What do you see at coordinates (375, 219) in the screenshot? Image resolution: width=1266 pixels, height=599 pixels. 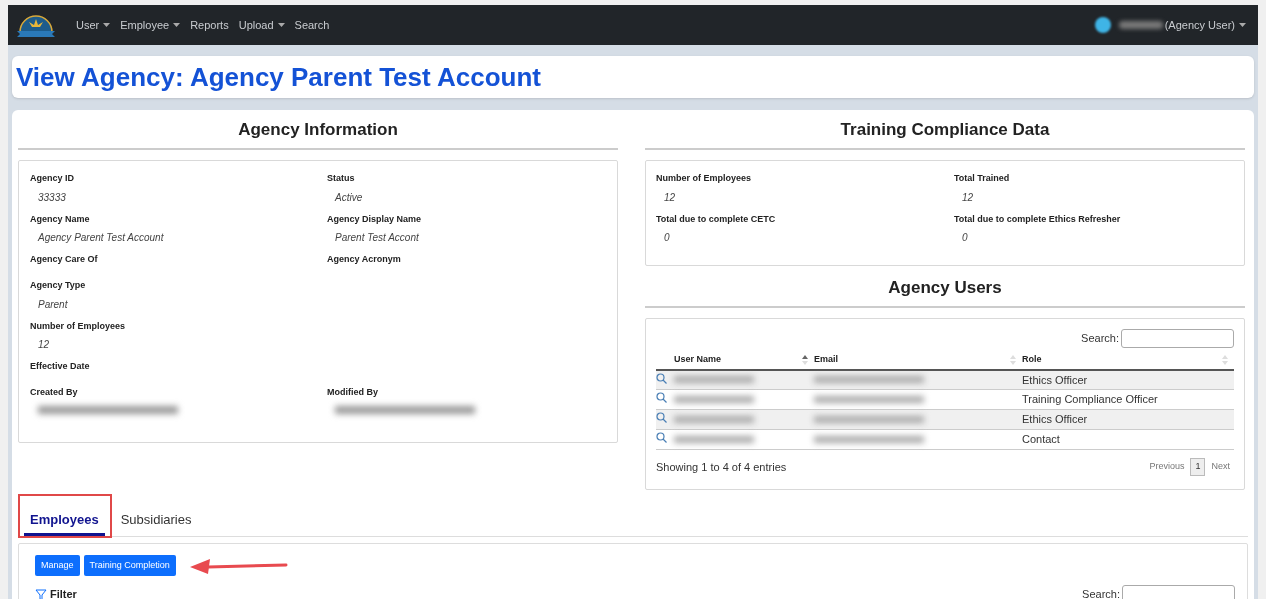 I see `field-label: Agency Display Name` at bounding box center [375, 219].